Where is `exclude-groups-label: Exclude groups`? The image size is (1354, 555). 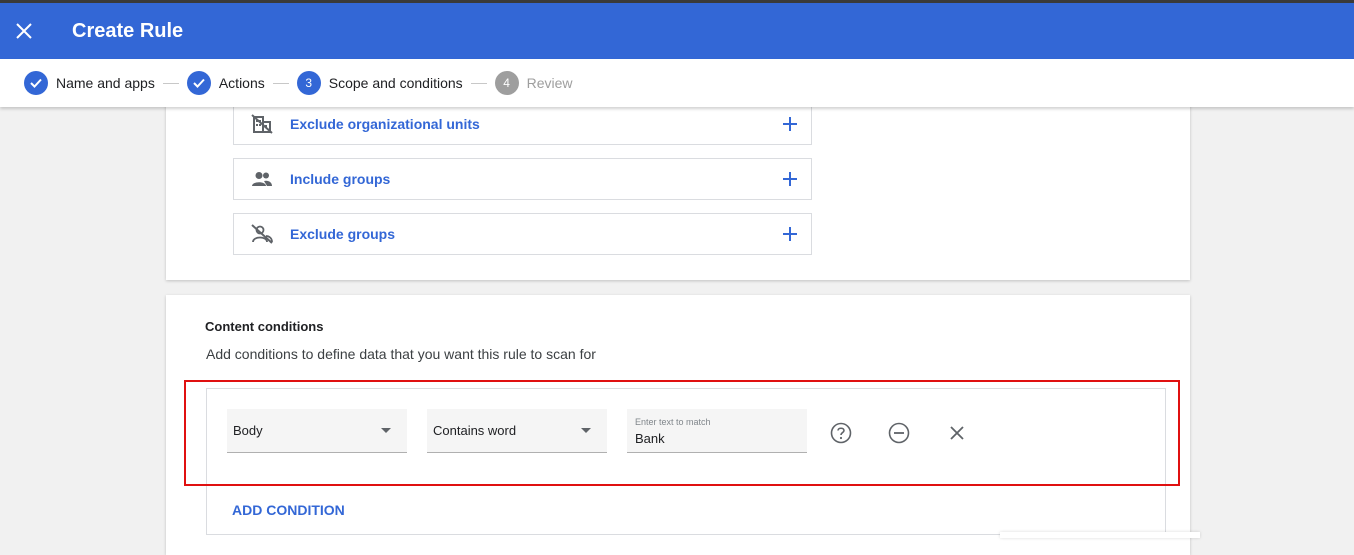 exclude-groups-label: Exclude groups is located at coordinates (343, 234).